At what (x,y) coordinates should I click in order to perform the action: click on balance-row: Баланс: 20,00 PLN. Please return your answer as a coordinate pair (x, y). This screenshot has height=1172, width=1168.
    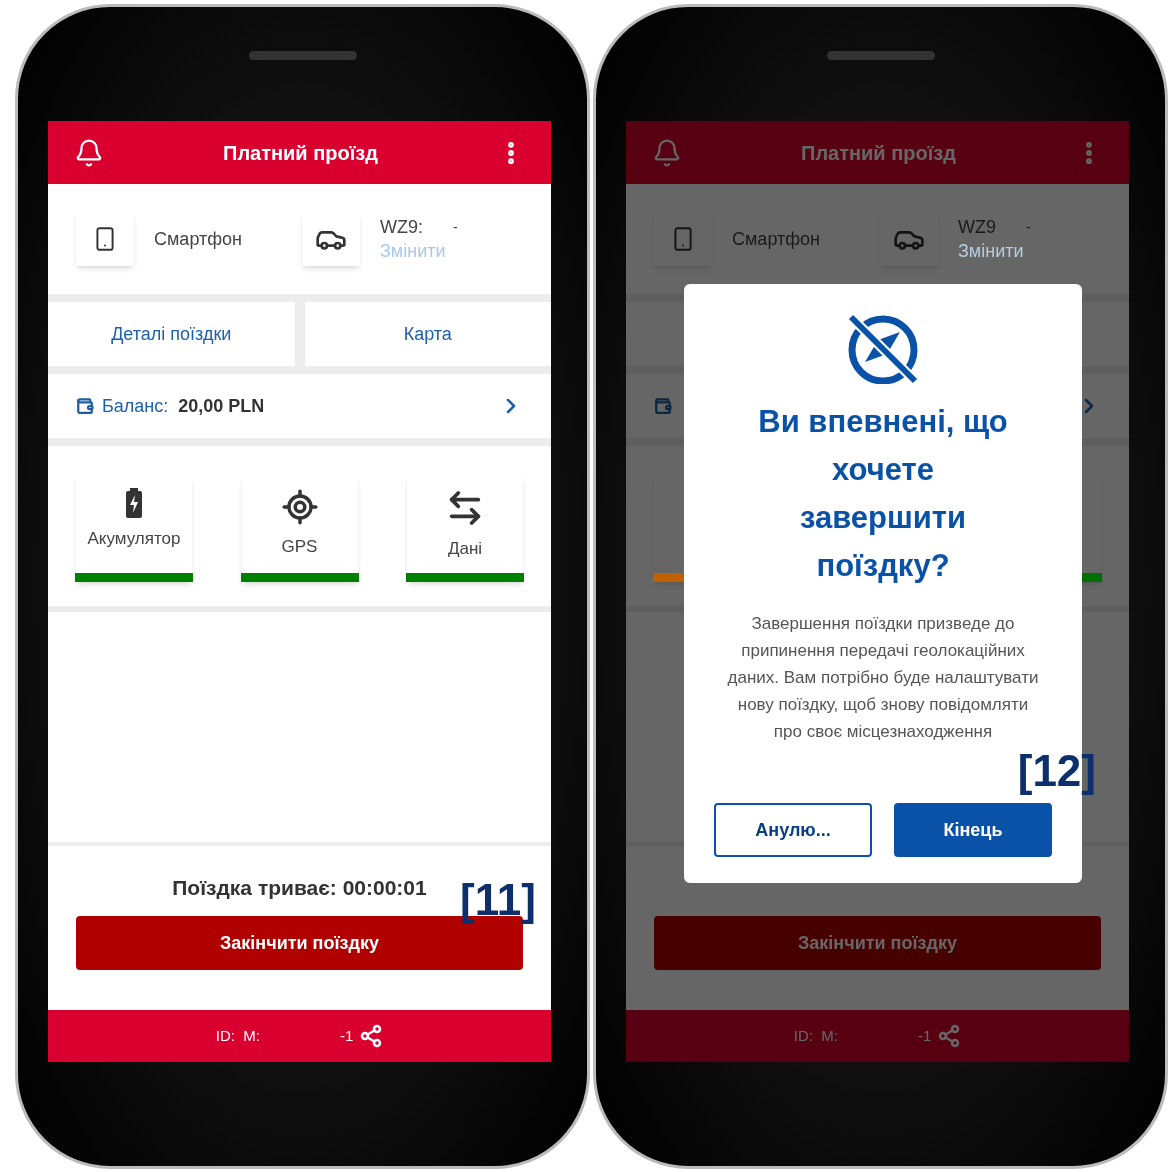
    Looking at the image, I should click on (299, 406).